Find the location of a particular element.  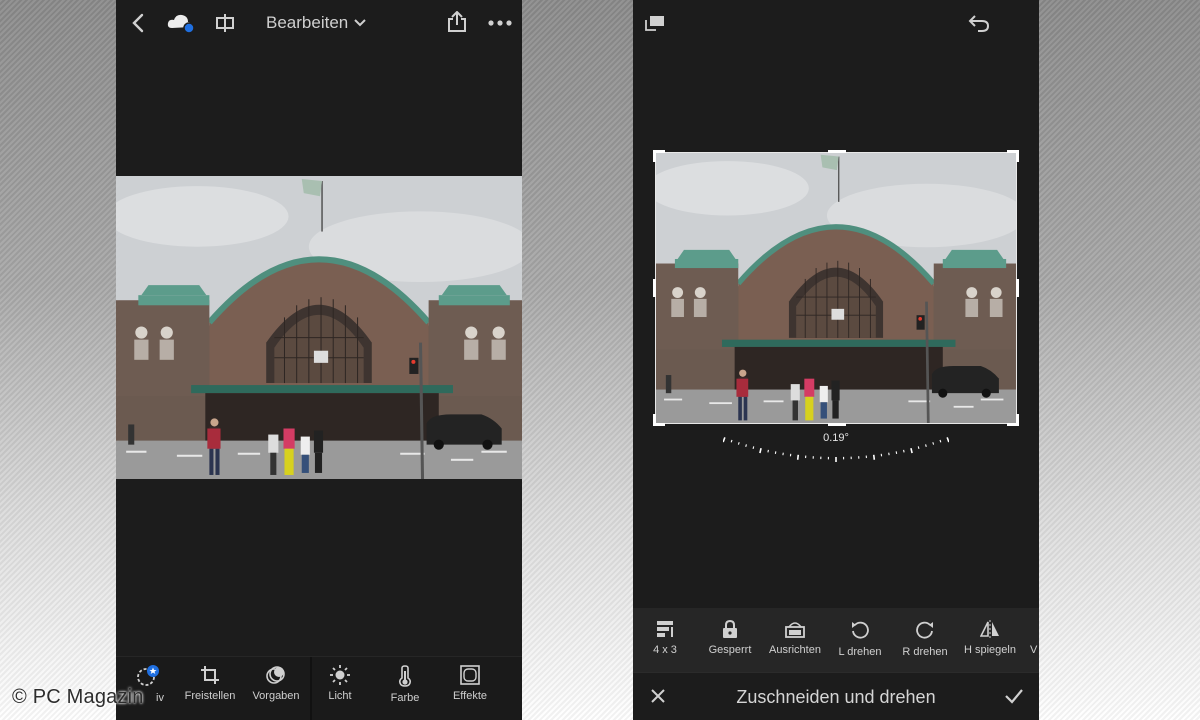

chevron-down-icon is located at coordinates (360, 23).